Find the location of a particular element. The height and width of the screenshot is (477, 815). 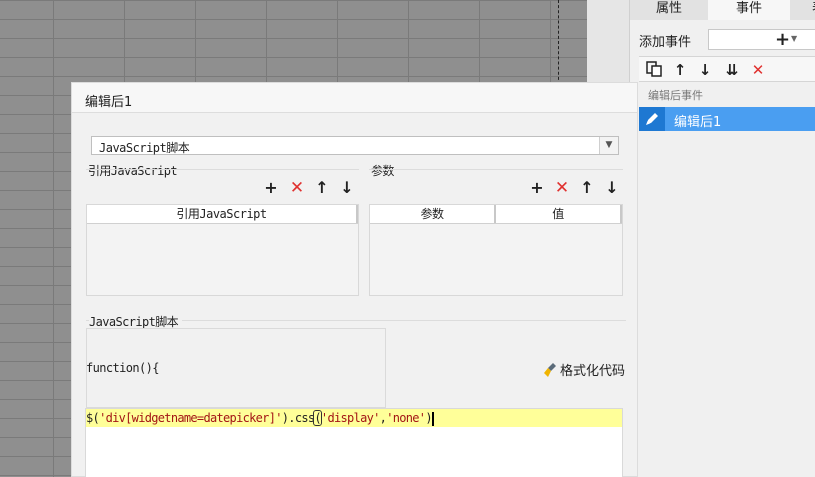

arrow-down-icon: ↓ is located at coordinates (705, 70).